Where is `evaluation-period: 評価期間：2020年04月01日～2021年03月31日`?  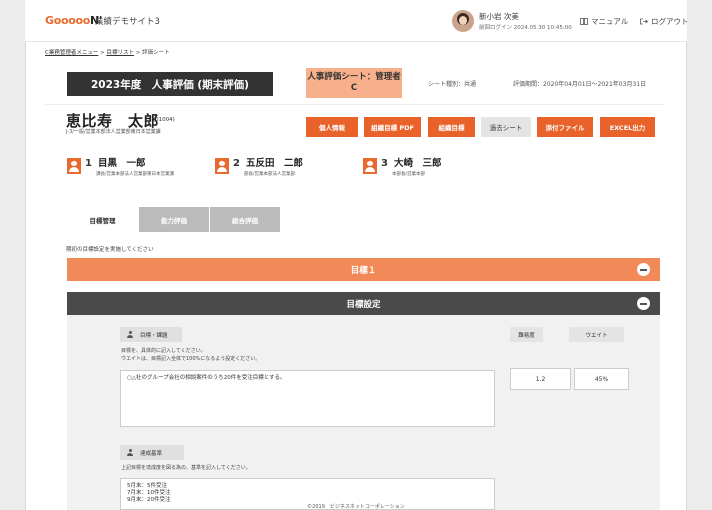 evaluation-period: 評価期間：2020年04月01日～2021年03月31日 is located at coordinates (580, 84).